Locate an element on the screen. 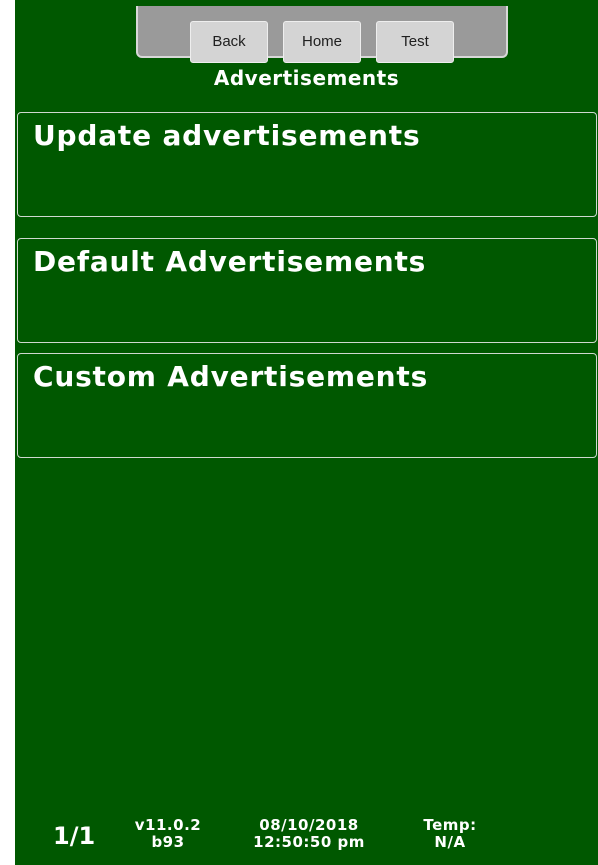 Image resolution: width=598 pixels, height=865 pixels. menu-item-label: Custom Advertisements is located at coordinates (231, 376).